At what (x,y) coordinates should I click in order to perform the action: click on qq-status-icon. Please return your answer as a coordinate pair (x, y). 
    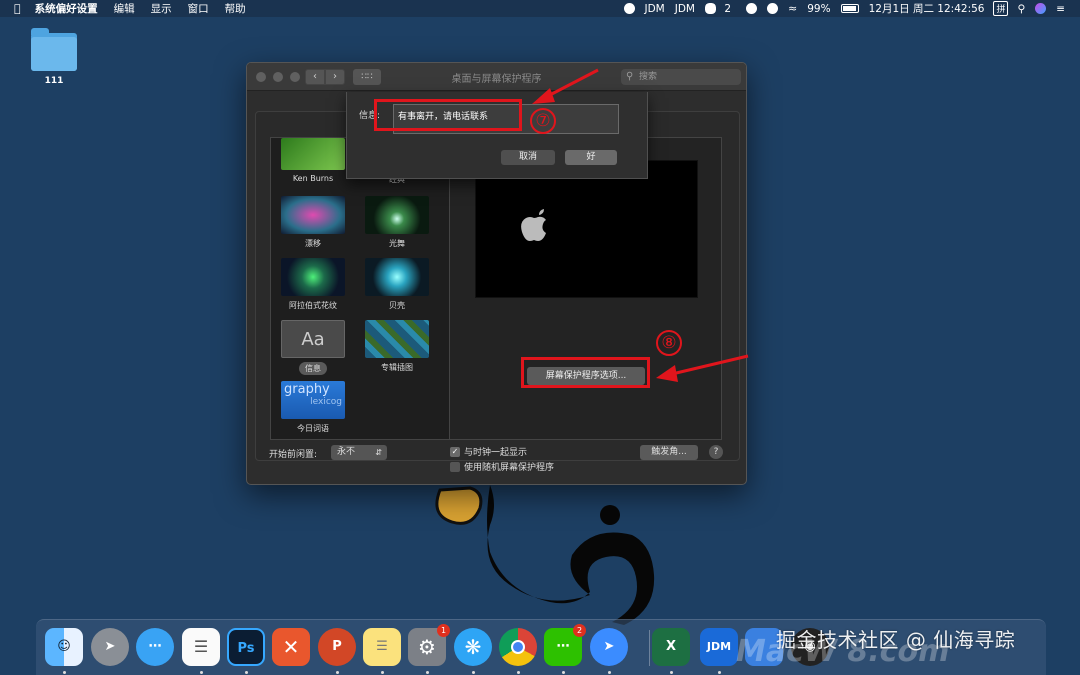
    Looking at the image, I should click on (629, 9).